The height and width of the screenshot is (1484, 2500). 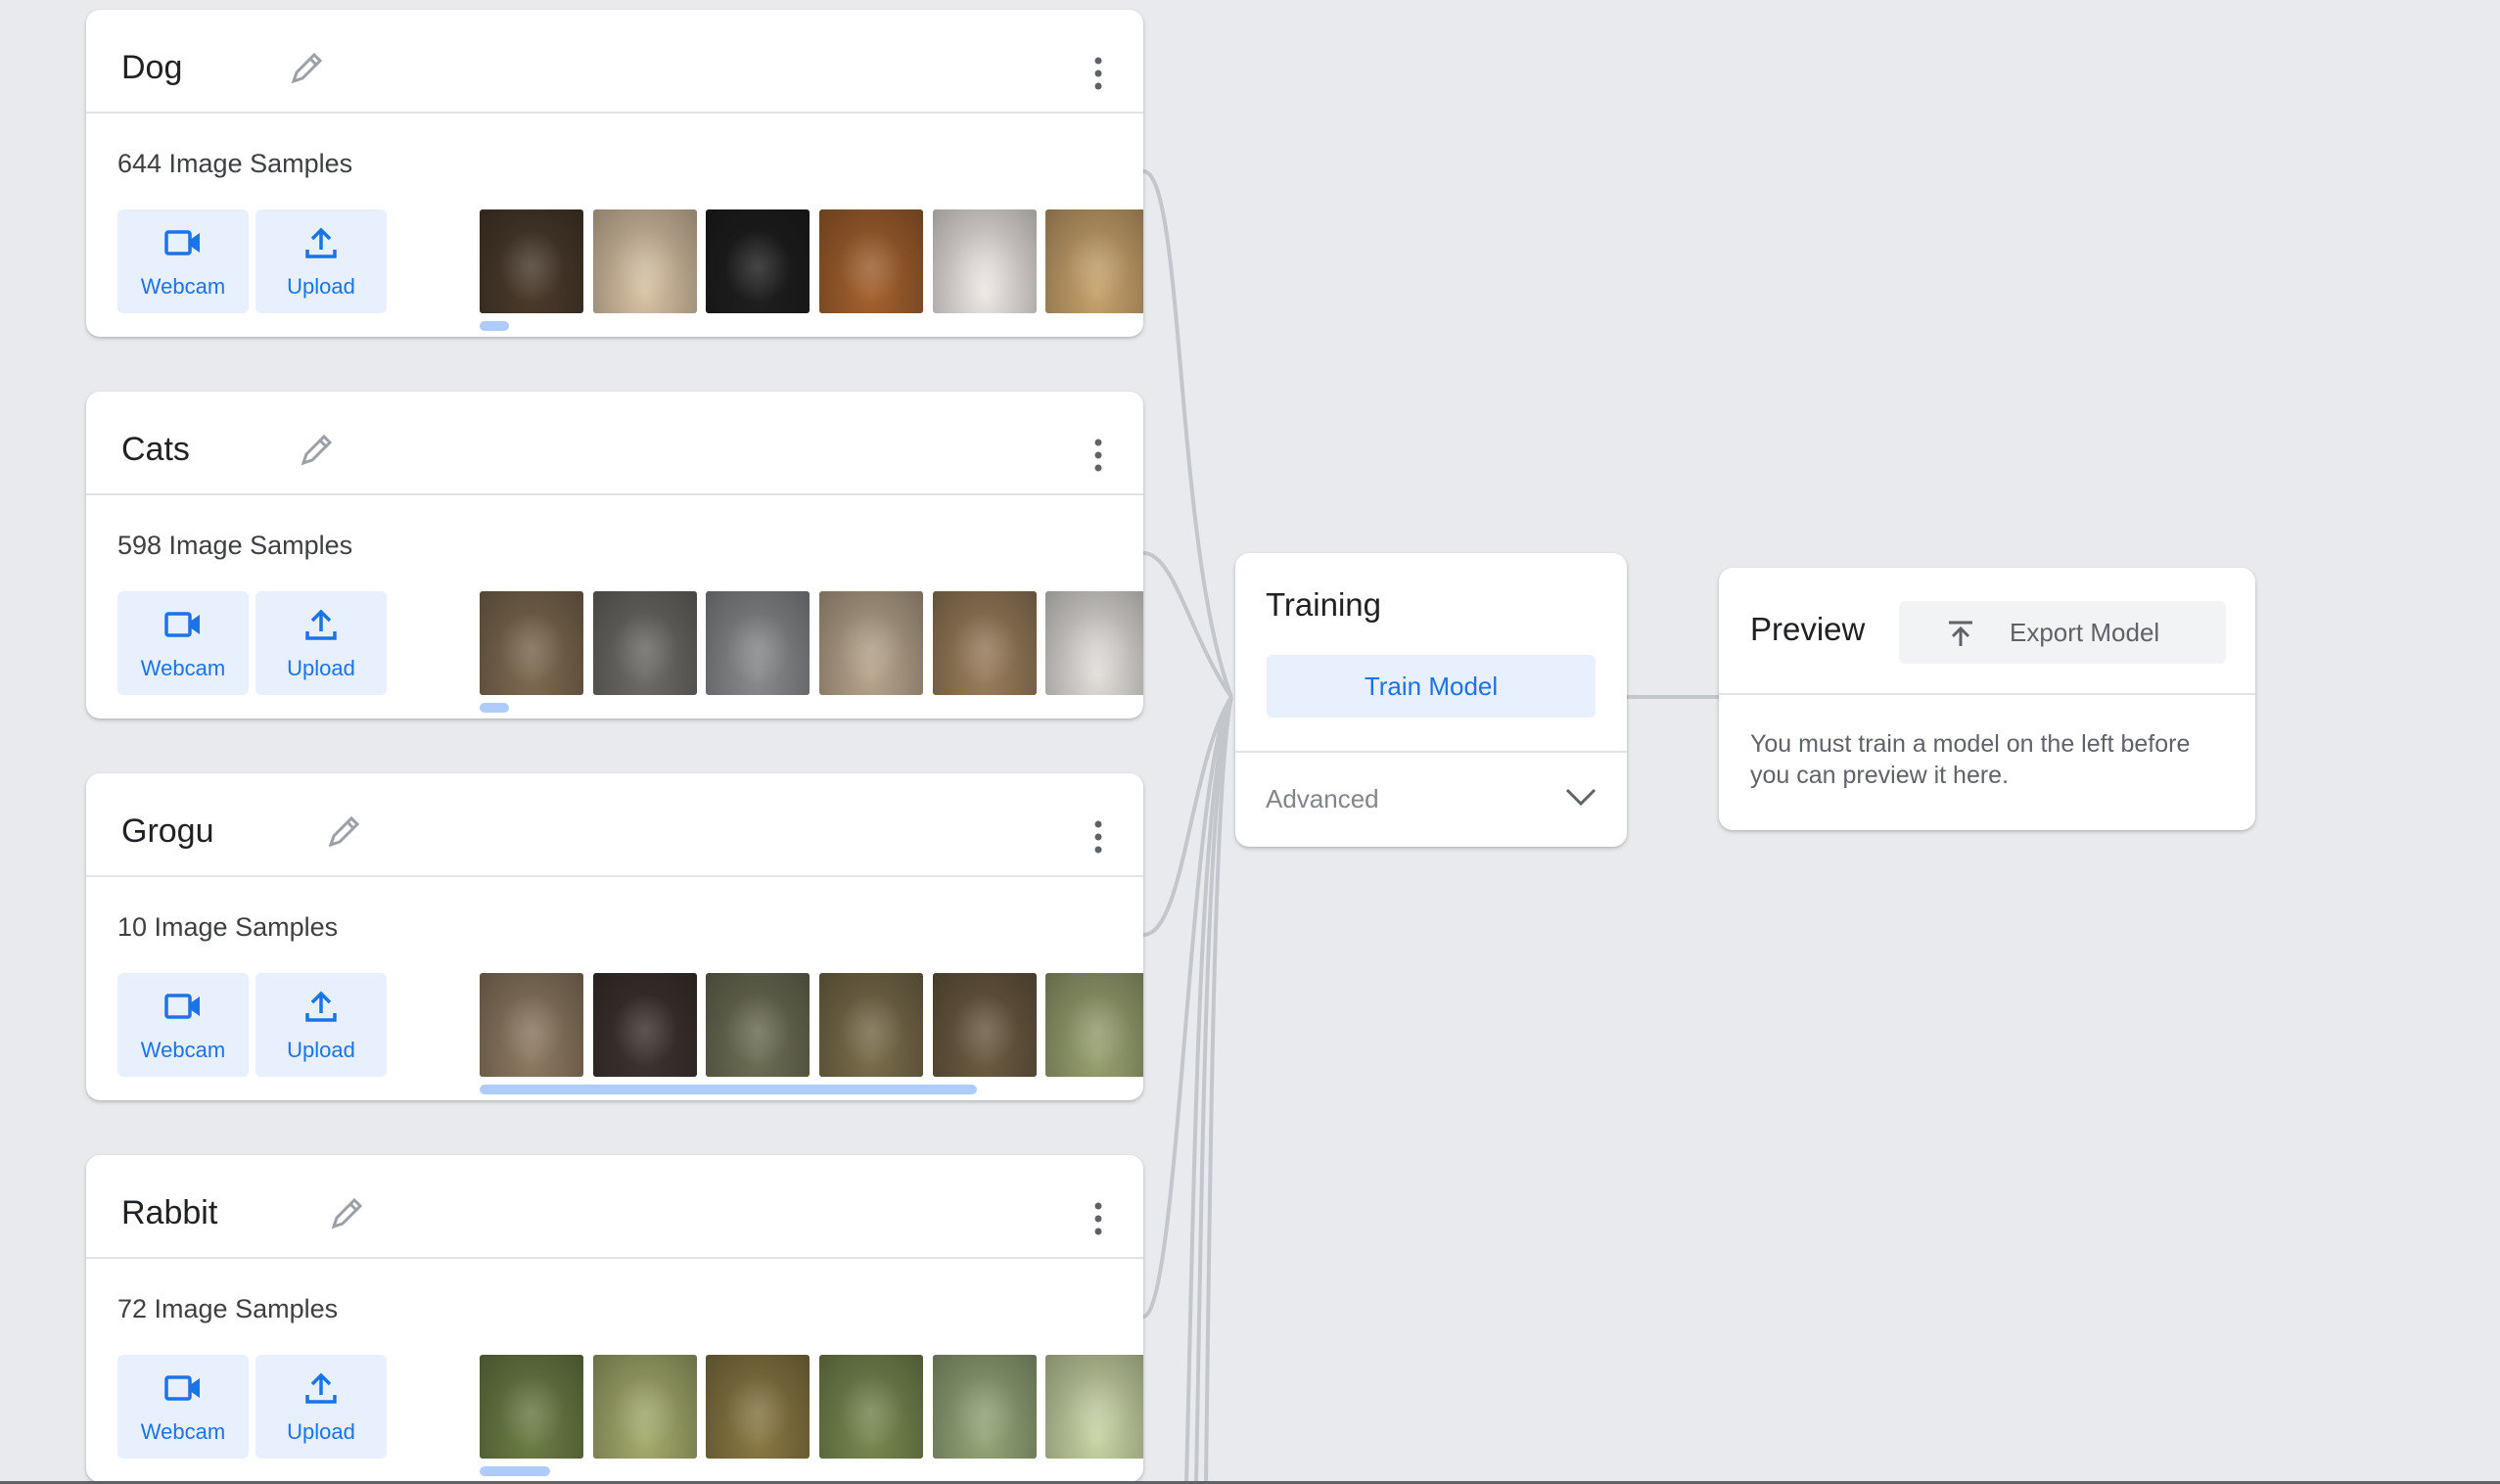 What do you see at coordinates (169, 1213) in the screenshot?
I see `class-name: Rabbit` at bounding box center [169, 1213].